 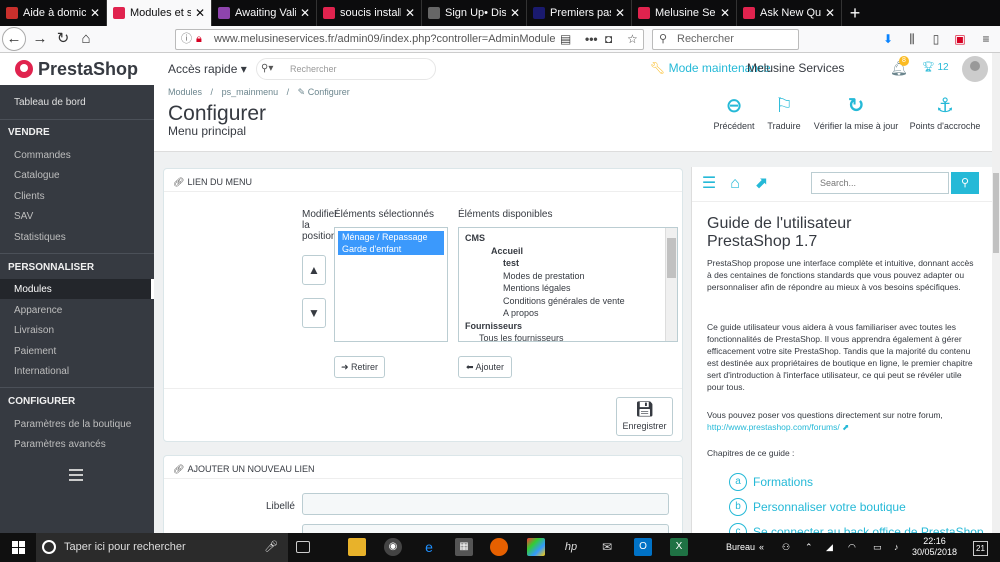 What do you see at coordinates (18, 547) in the screenshot?
I see `windows-start-icon` at bounding box center [18, 547].